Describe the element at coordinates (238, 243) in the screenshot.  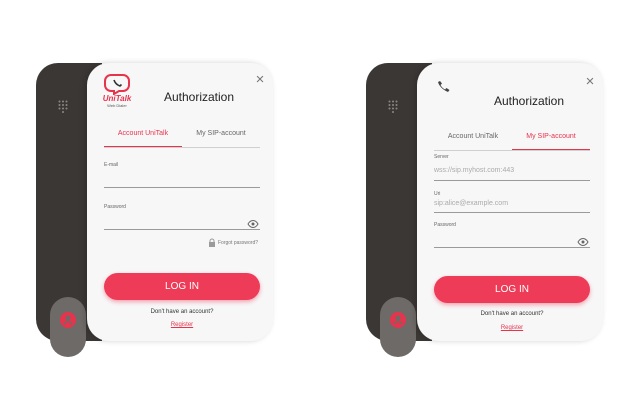
I see `forgot-password-link: Forgot password?` at that location.